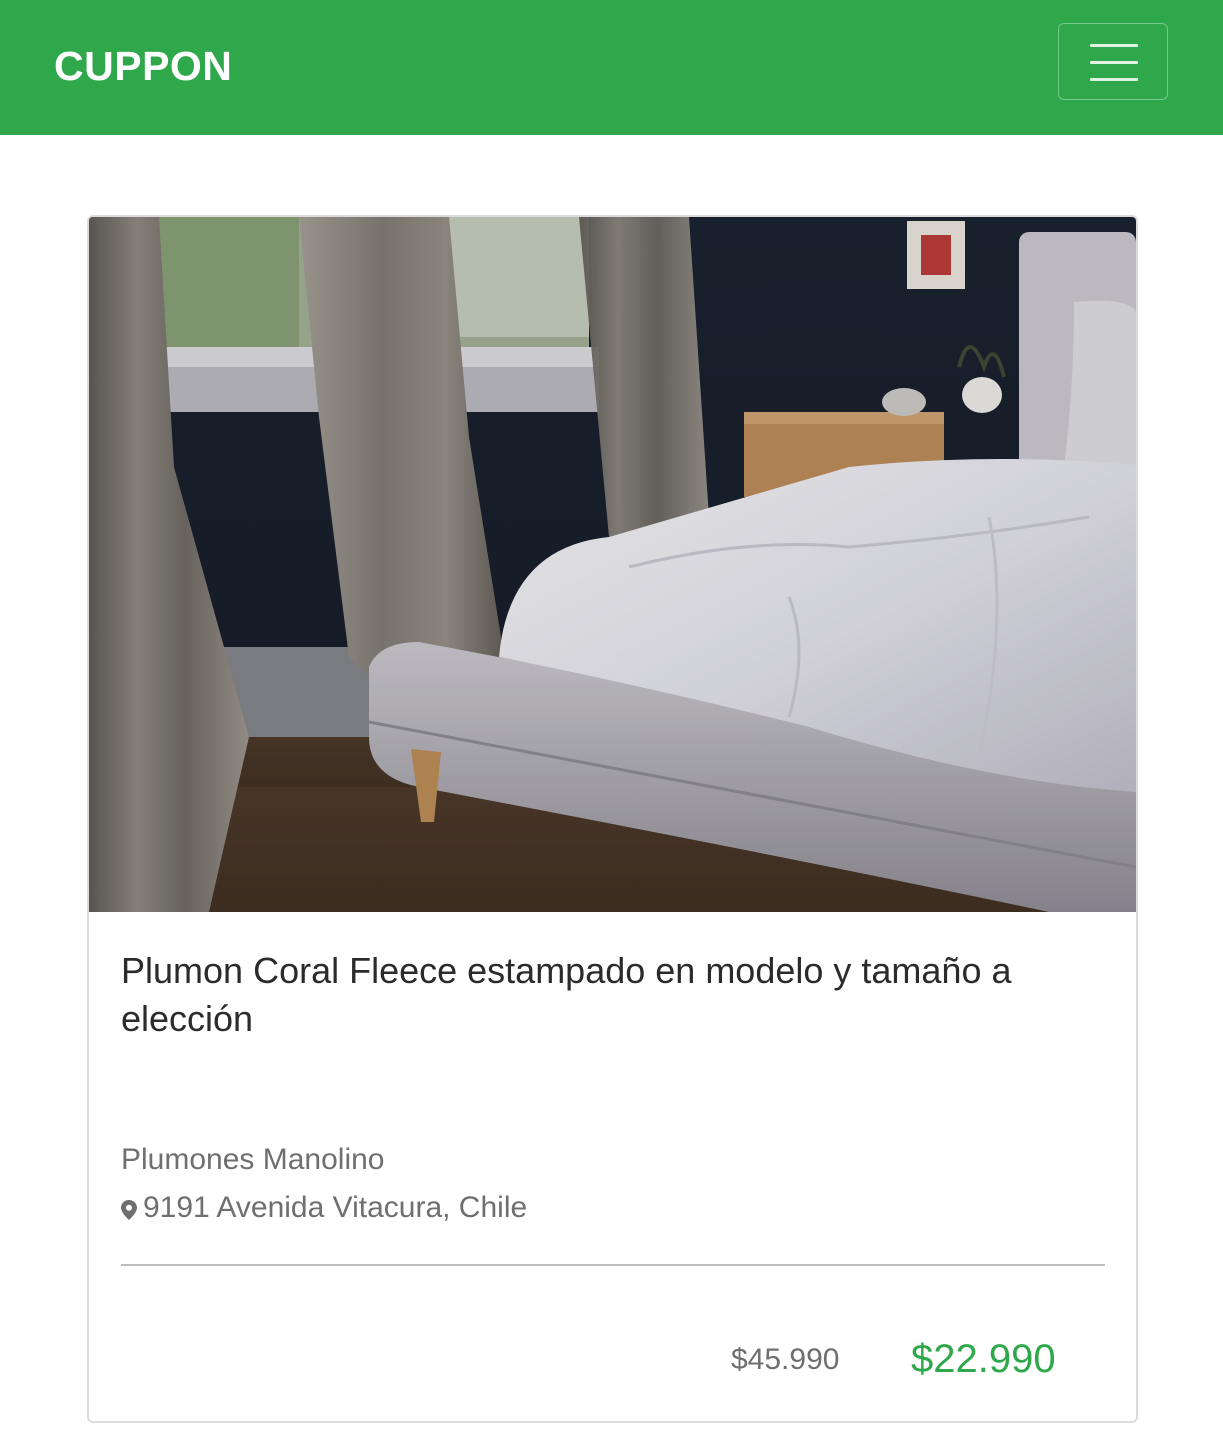 The image size is (1223, 1431). I want to click on menu-toggle-button, so click(1113, 61).